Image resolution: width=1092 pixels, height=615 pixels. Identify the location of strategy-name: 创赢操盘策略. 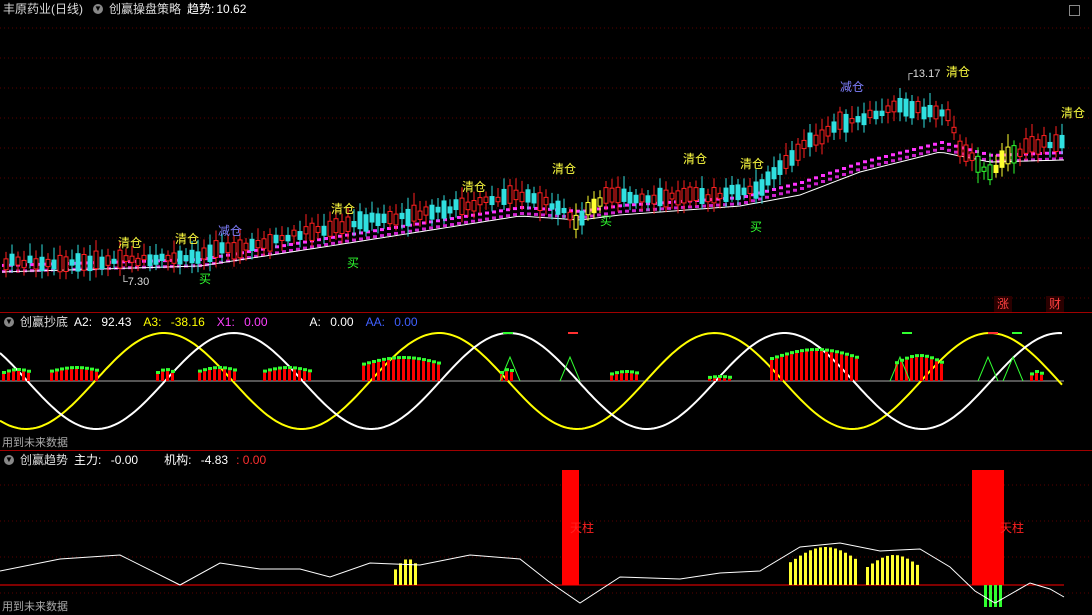
(145, 9).